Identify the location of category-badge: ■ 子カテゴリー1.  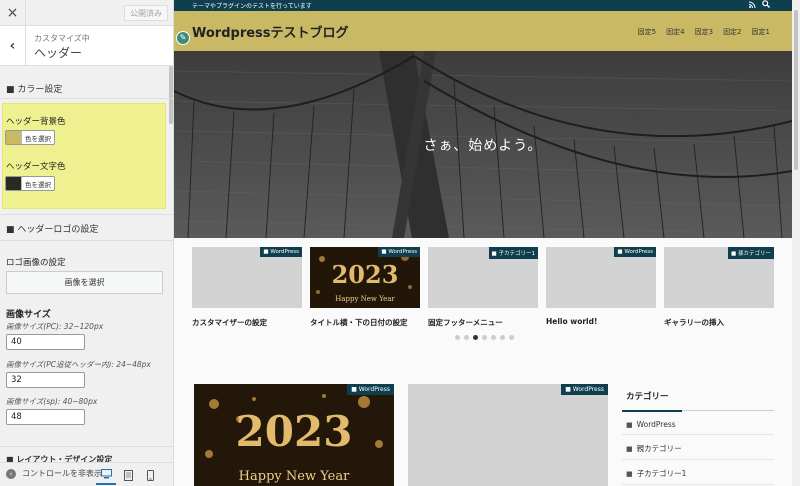
(513, 253).